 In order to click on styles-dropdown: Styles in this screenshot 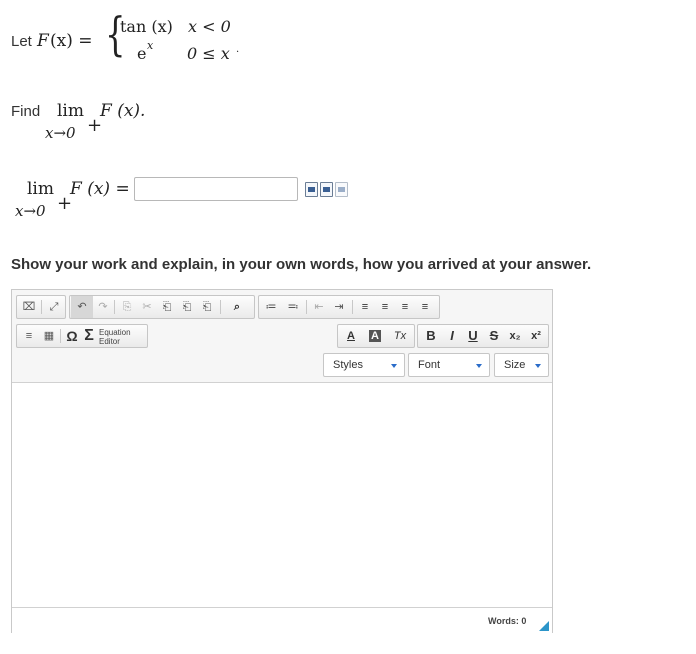, I will do `click(364, 365)`.